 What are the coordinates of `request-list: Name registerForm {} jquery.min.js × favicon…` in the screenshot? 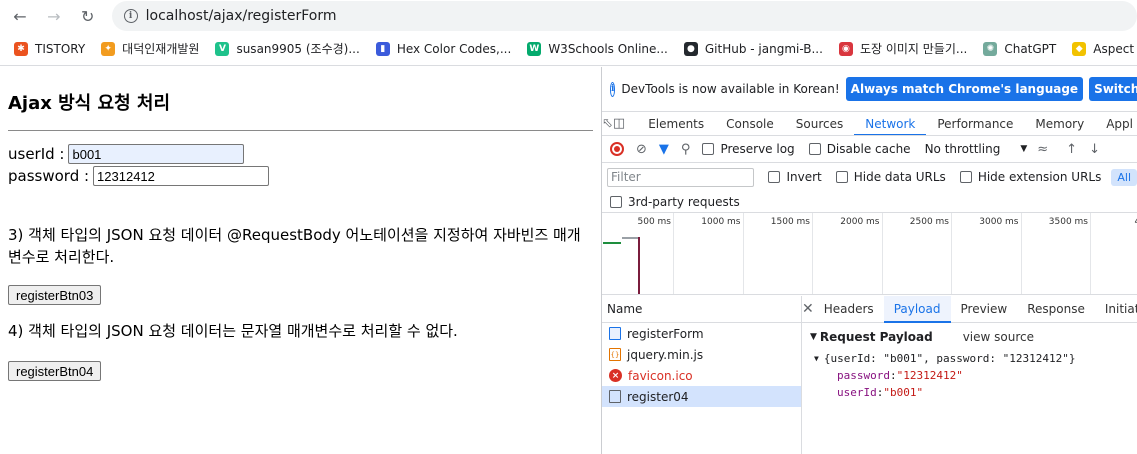 It's located at (702, 375).